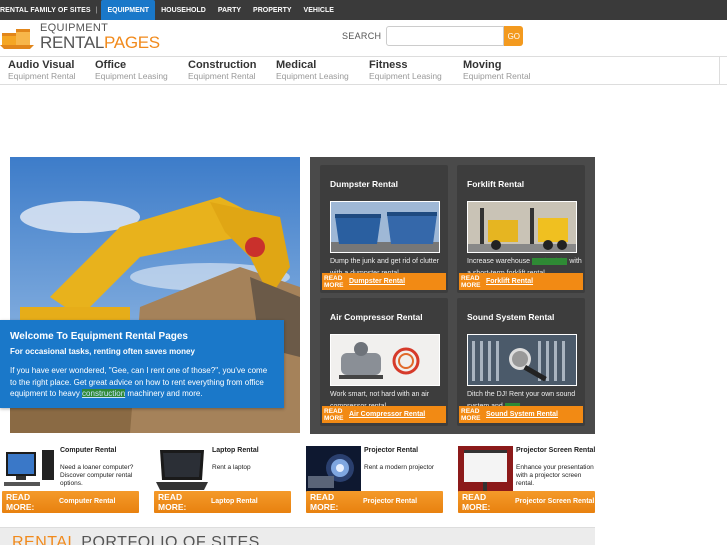 The height and width of the screenshot is (545, 727). Describe the element at coordinates (376, 317) in the screenshot. I see `card-title: Air Compressor Rental` at that location.